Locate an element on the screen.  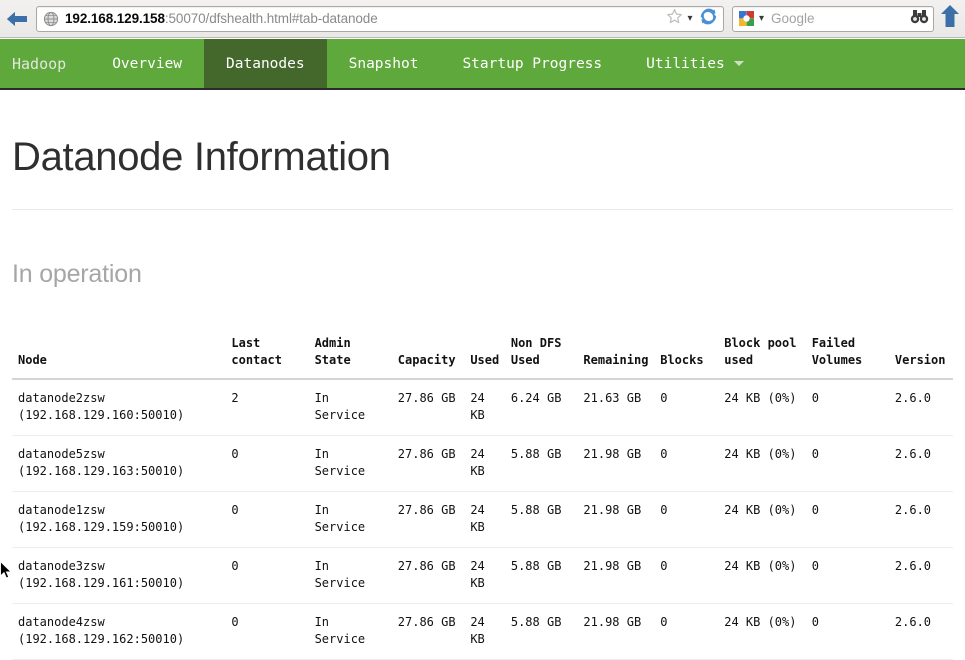
column-header-block-pool-used: Block pool used is located at coordinates (762, 354).